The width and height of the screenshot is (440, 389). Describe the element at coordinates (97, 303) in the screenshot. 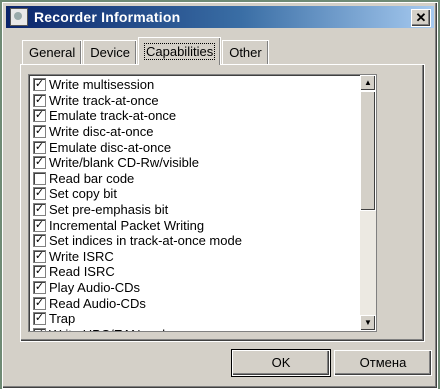

I see `capability-label: Read Audio-CDs` at that location.